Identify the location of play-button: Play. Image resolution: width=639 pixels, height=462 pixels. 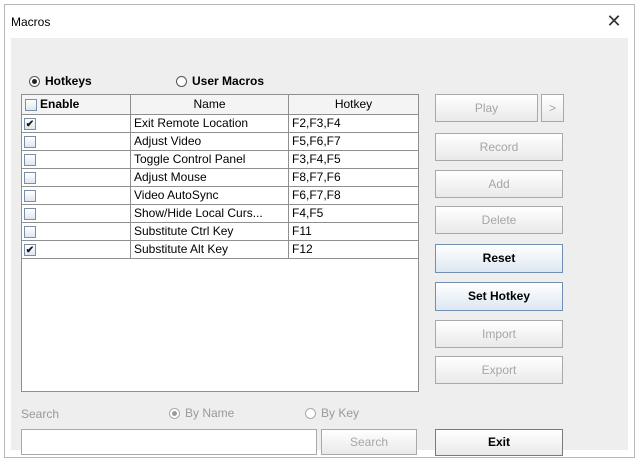
(486, 108).